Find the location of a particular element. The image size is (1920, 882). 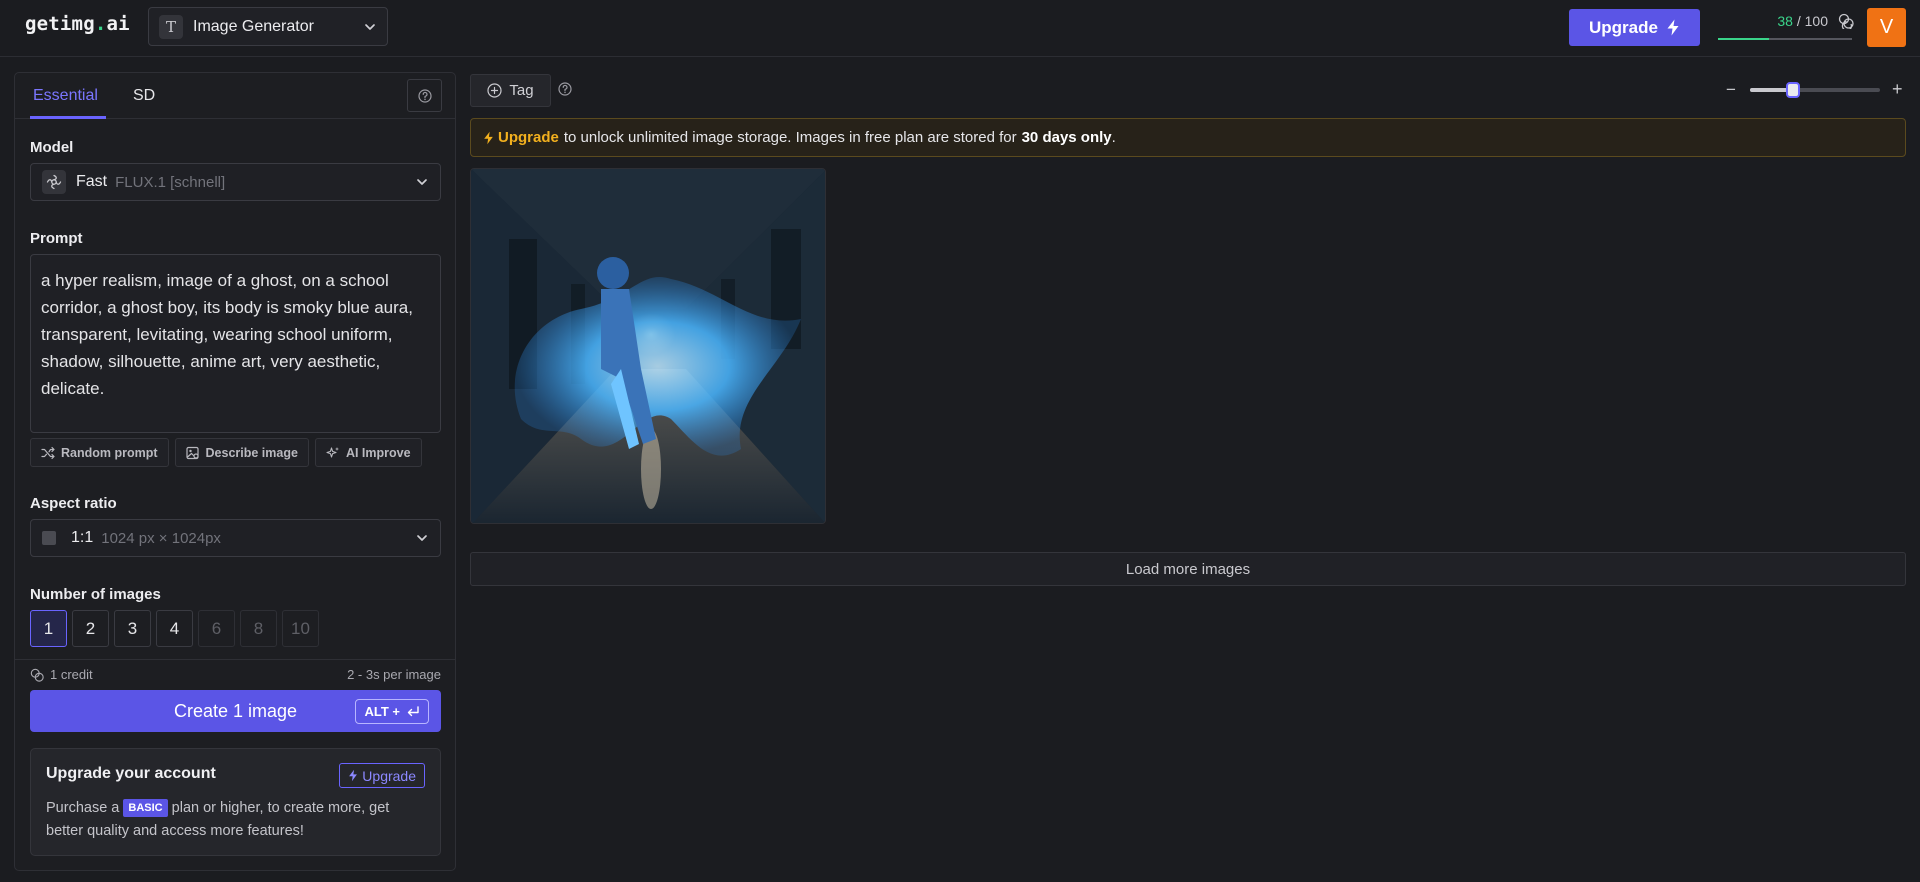

logo-suffix: ai is located at coordinates (118, 24).